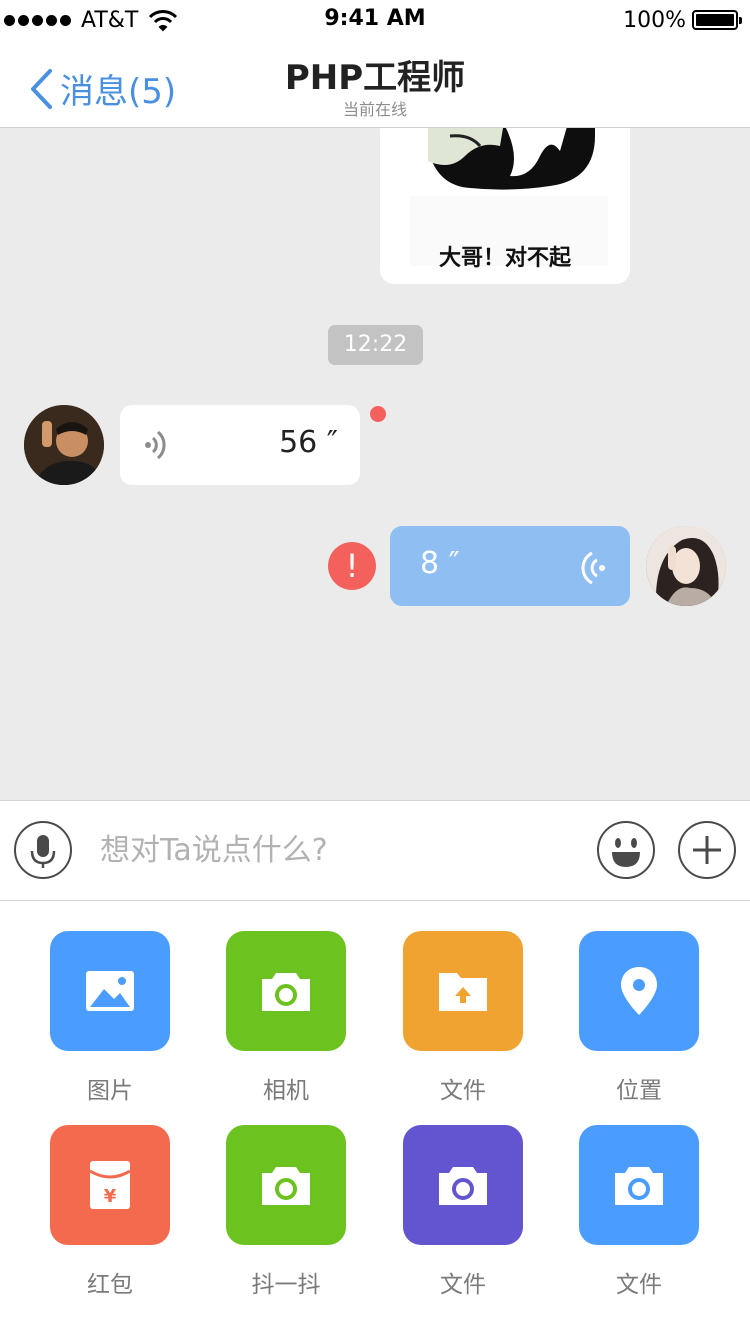  I want to click on tool-image-tile, so click(110, 991).